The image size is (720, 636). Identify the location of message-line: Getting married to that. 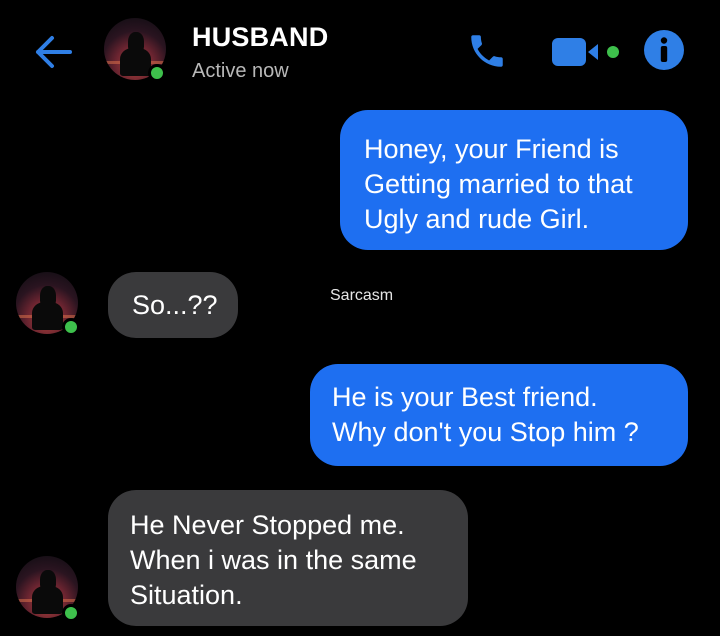
(498, 184).